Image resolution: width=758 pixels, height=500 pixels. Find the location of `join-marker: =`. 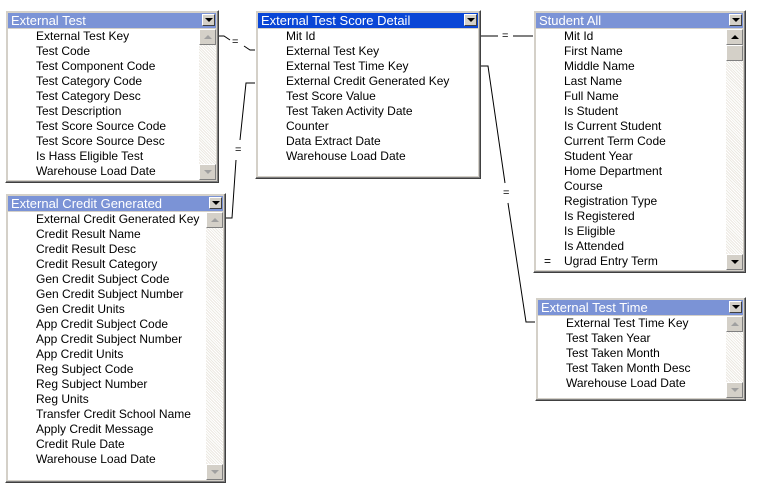

join-marker: = is located at coordinates (548, 261).